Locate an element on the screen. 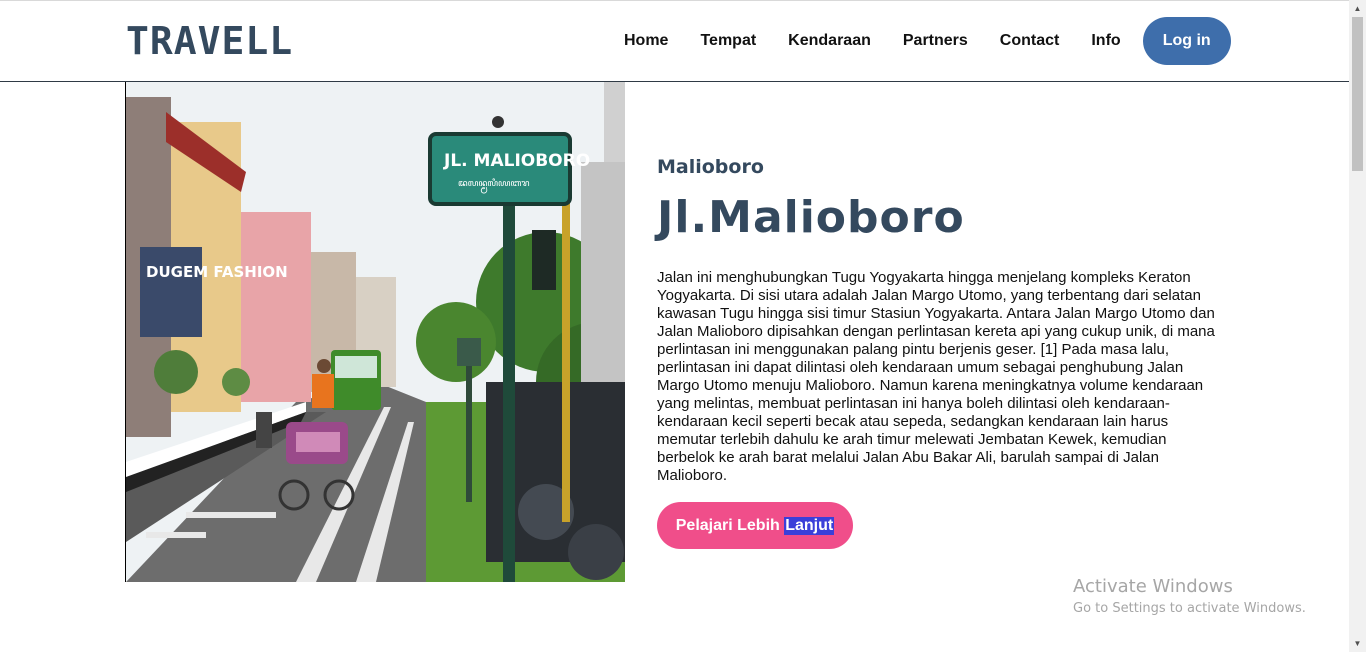 The height and width of the screenshot is (652, 1366). login-button: Log in is located at coordinates (1186, 41).